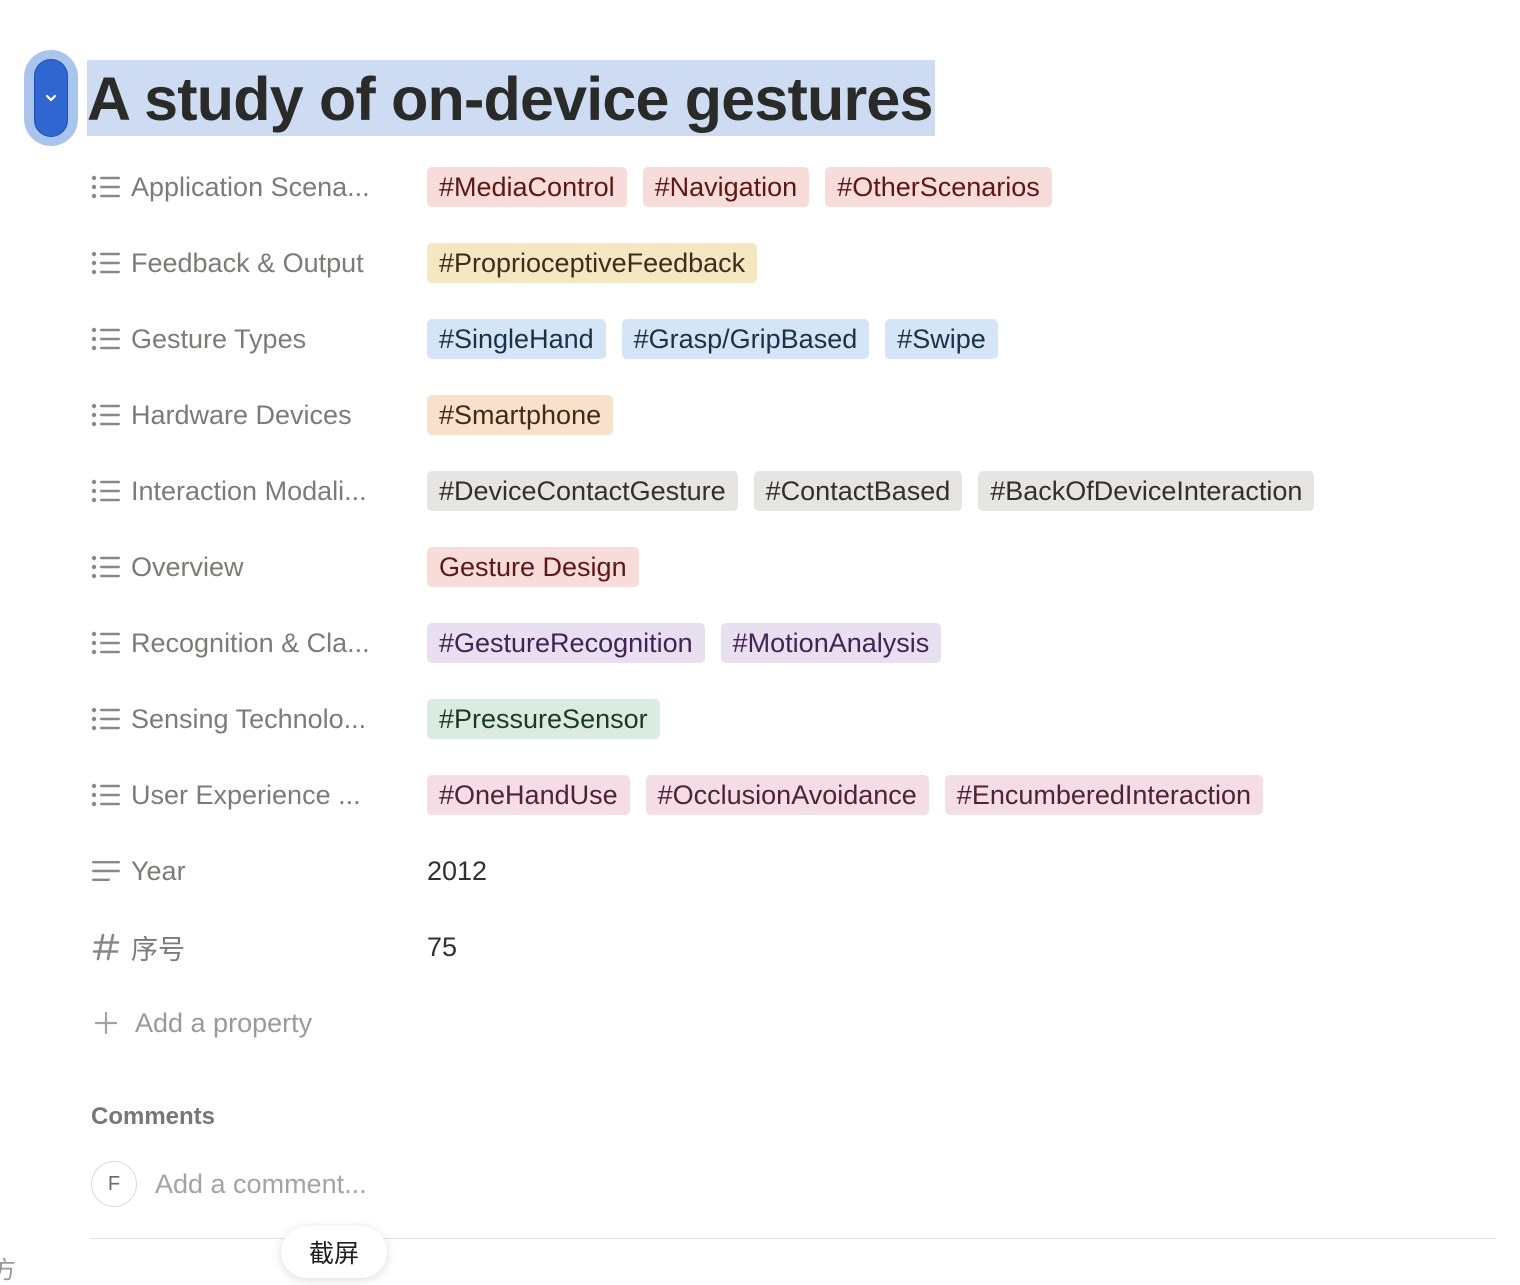 The image size is (1520, 1285). Describe the element at coordinates (745, 339) in the screenshot. I see `tag-chip: #Grasp/GripBased` at that location.